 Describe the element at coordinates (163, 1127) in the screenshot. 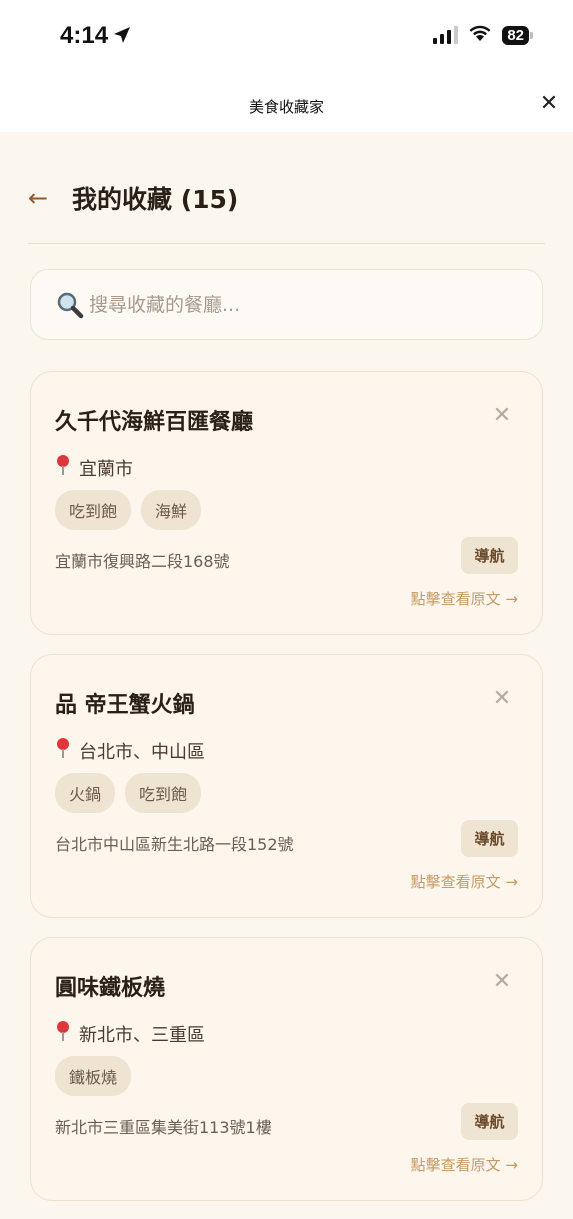

I see `restaurant-address: 新北市三重區集美街113號1樓` at that location.